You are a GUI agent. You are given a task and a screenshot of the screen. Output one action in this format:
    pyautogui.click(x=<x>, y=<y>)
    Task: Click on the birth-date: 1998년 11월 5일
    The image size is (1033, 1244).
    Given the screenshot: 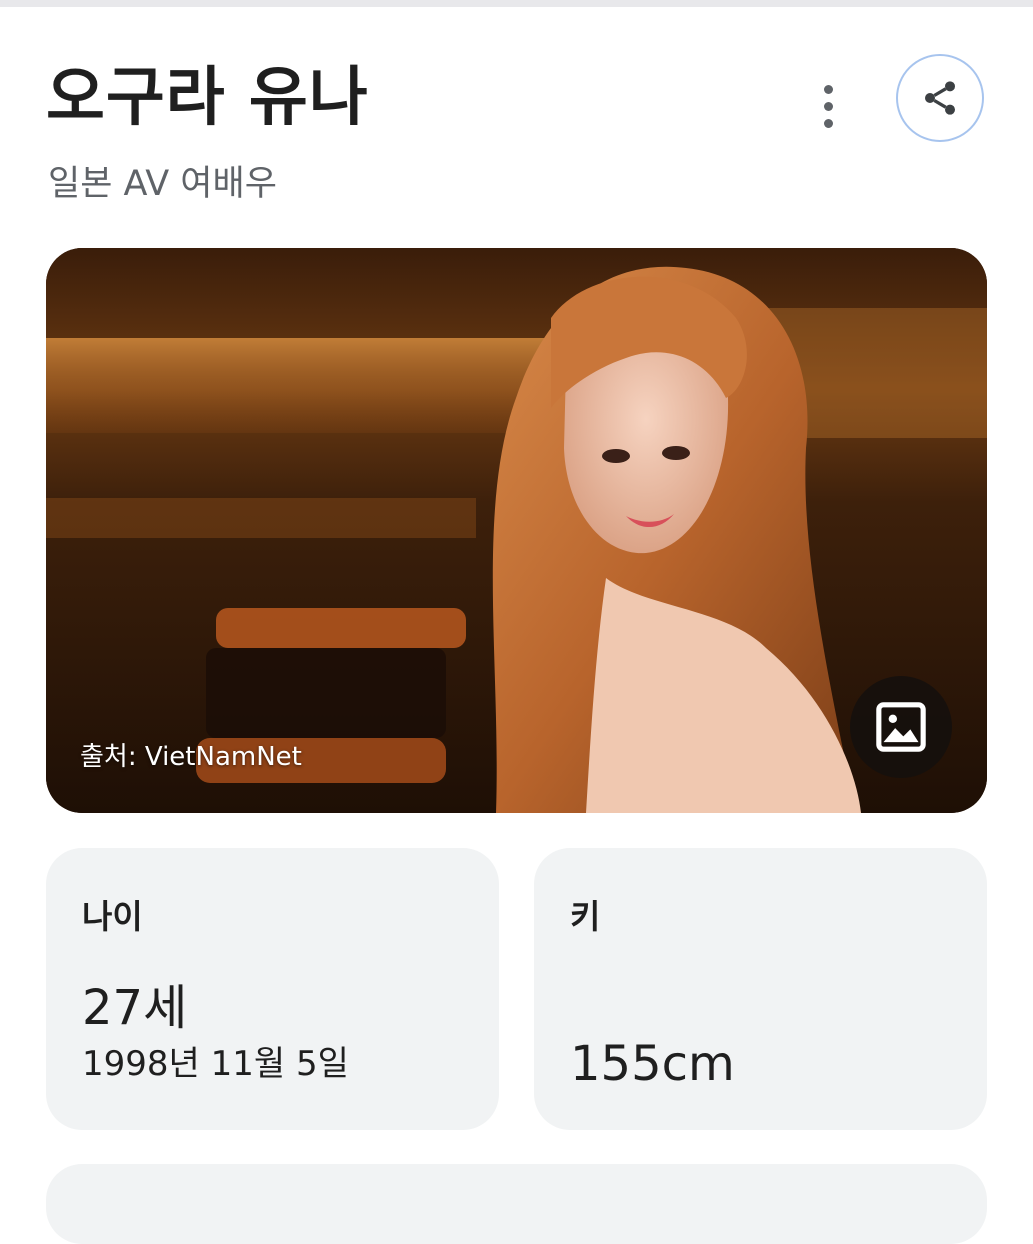 What is the action you would take?
    pyautogui.click(x=215, y=1064)
    